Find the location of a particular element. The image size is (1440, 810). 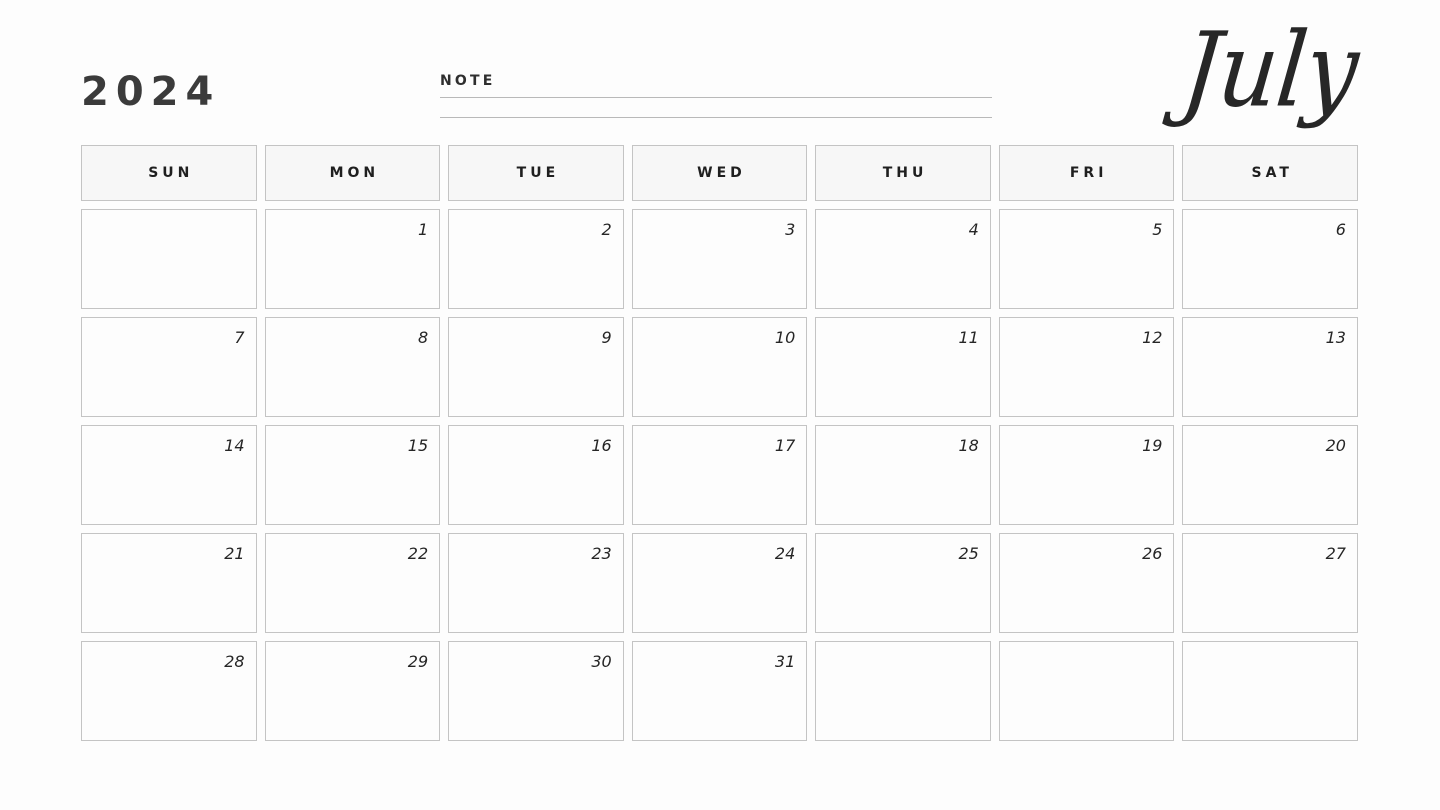

day-cell: 2 is located at coordinates (536, 259).